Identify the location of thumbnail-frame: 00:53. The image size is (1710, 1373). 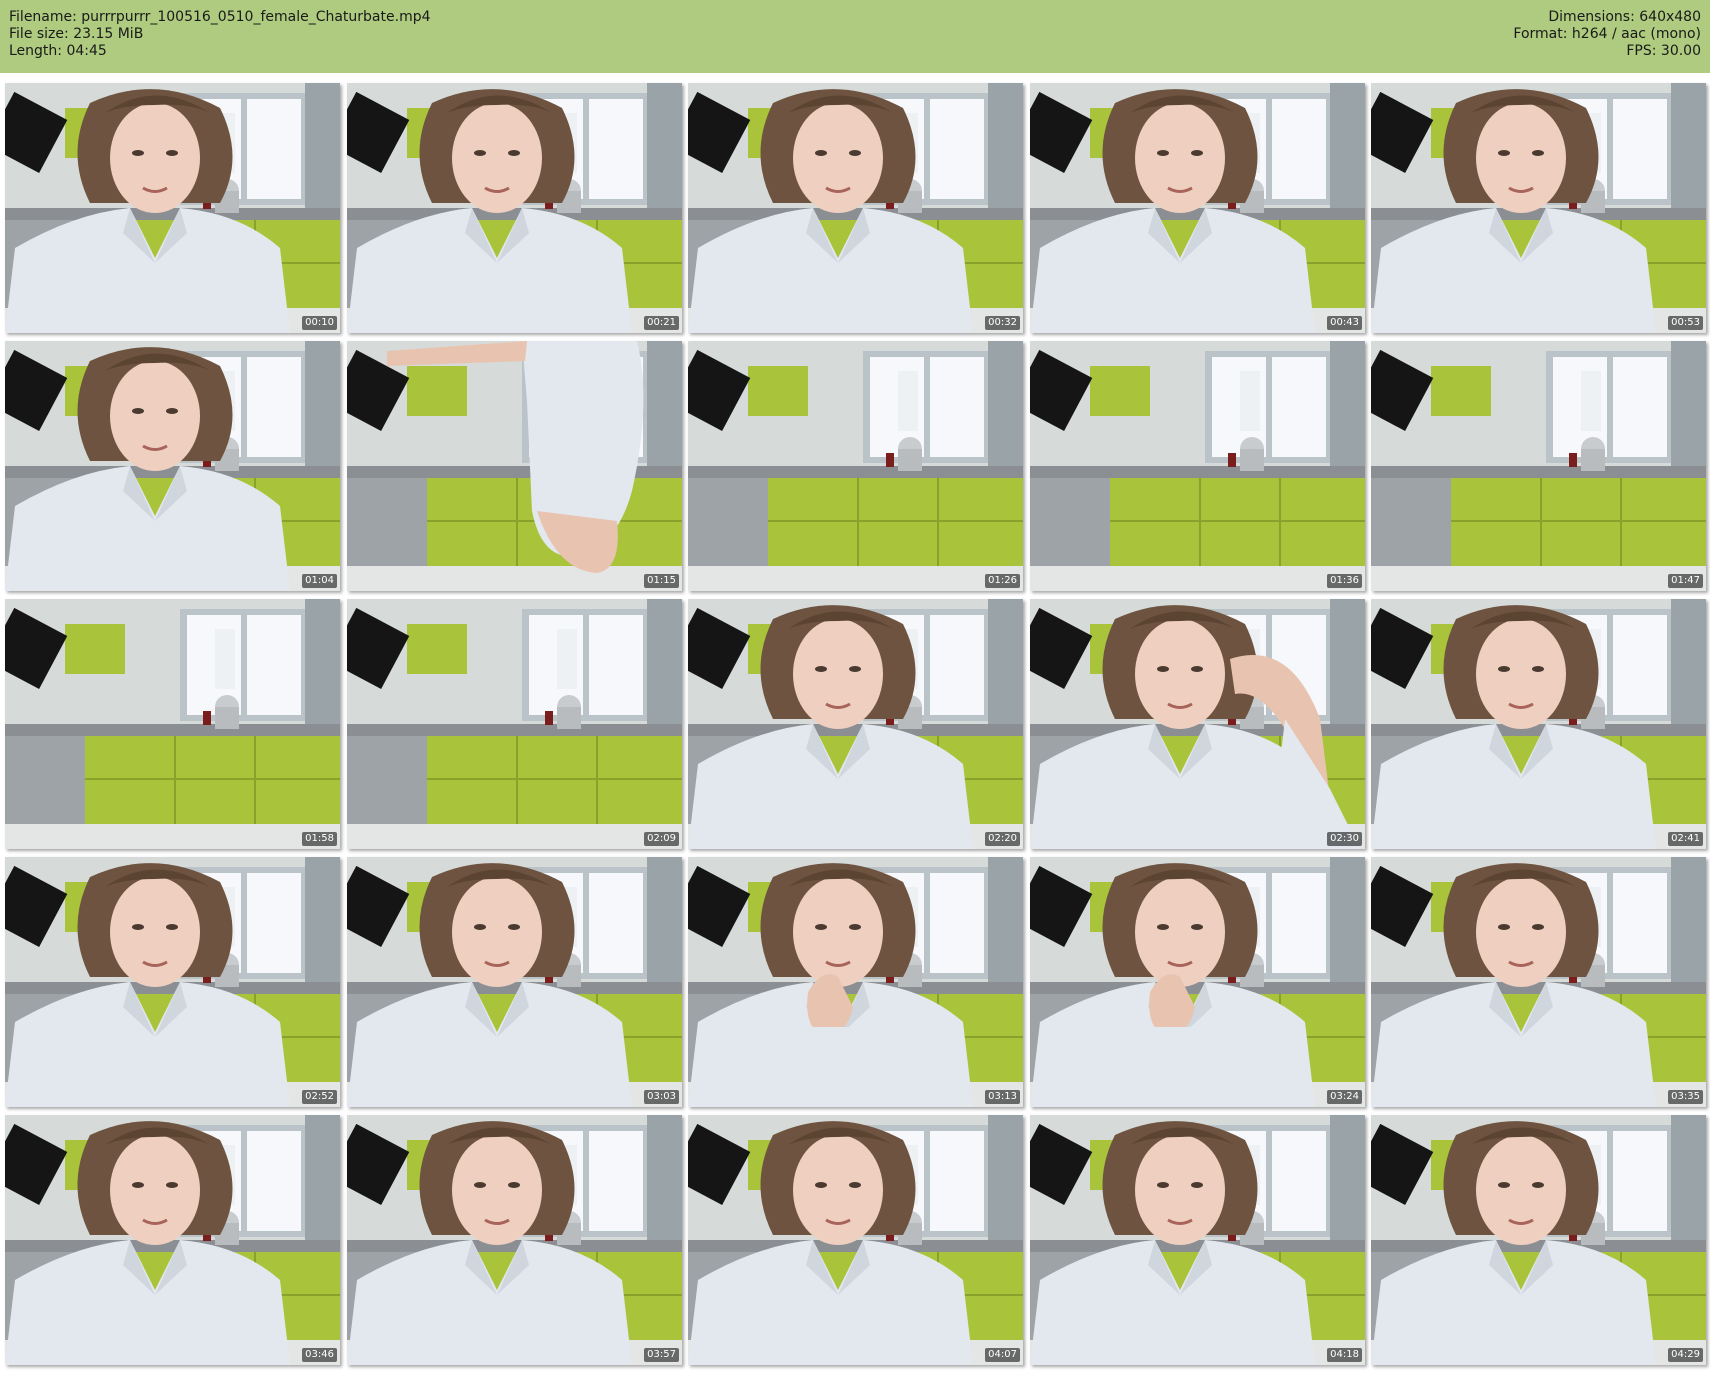
(1538, 208).